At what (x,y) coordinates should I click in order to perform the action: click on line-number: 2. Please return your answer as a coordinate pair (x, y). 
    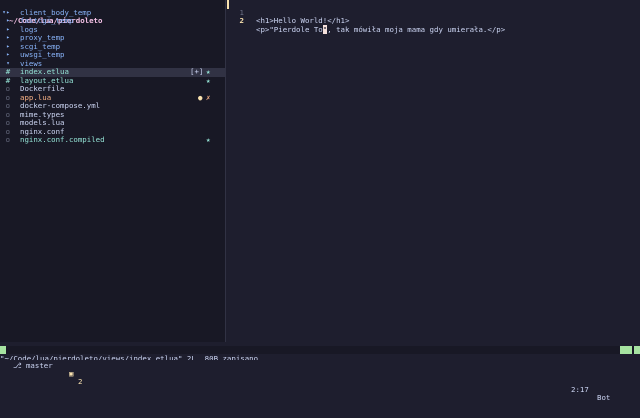
    Looking at the image, I should click on (241, 20).